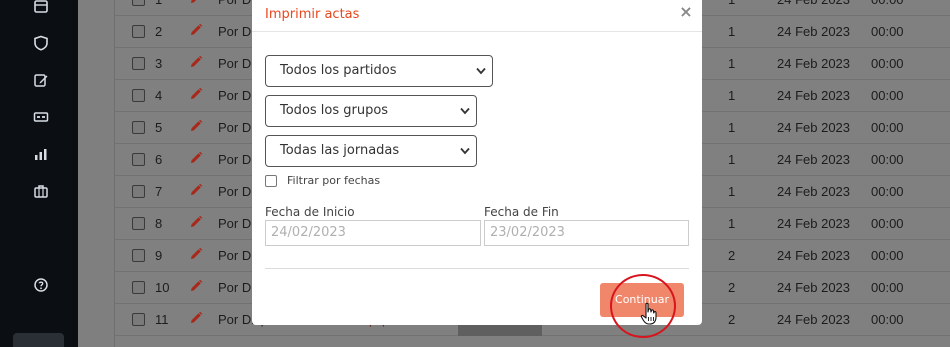  Describe the element at coordinates (39, 173) in the screenshot. I see `sidebar` at that location.